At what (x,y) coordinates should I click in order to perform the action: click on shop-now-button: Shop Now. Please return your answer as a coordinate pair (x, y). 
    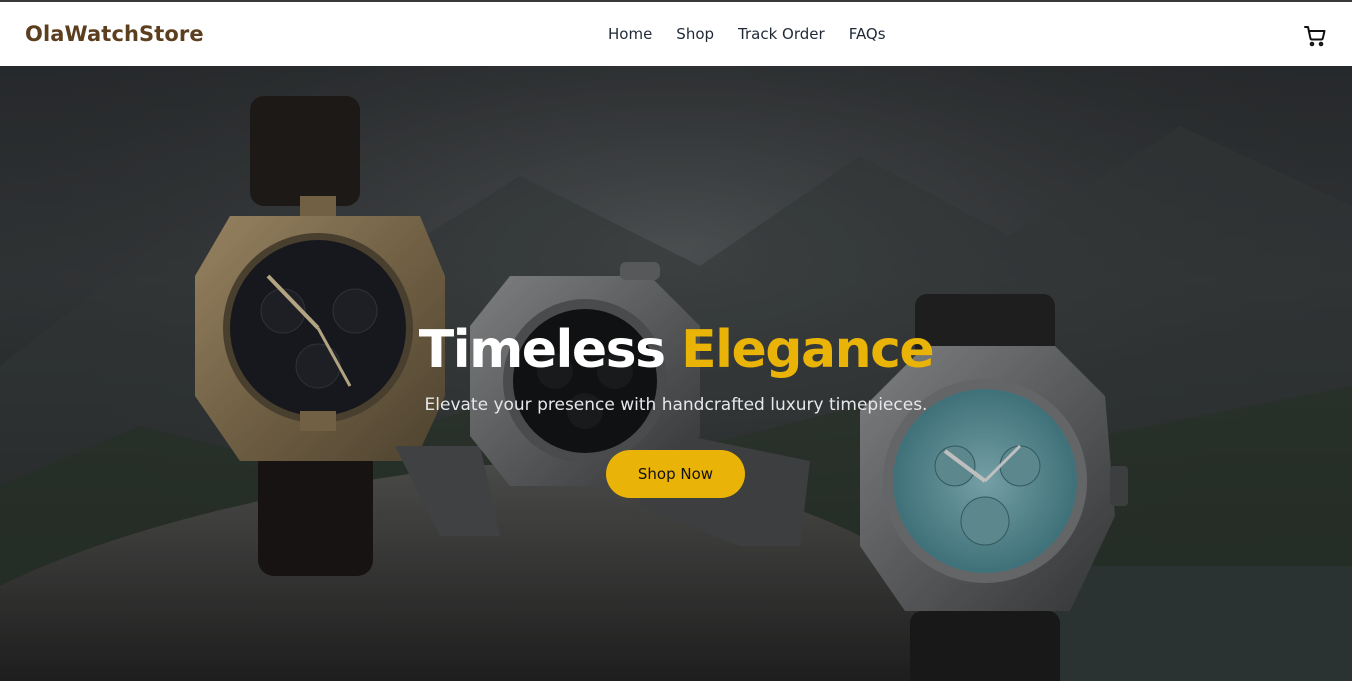
    Looking at the image, I should click on (675, 474).